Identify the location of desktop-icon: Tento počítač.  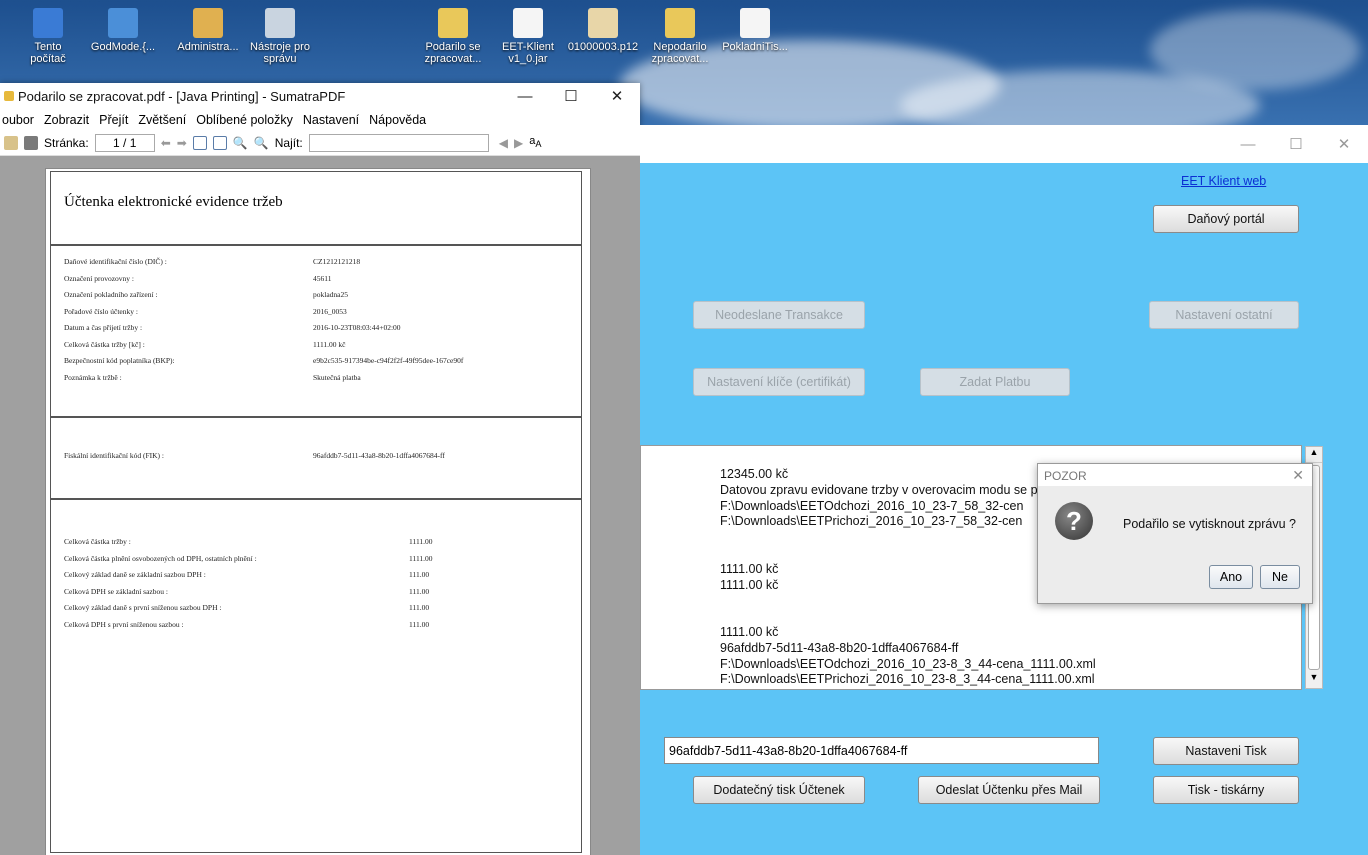
(48, 36).